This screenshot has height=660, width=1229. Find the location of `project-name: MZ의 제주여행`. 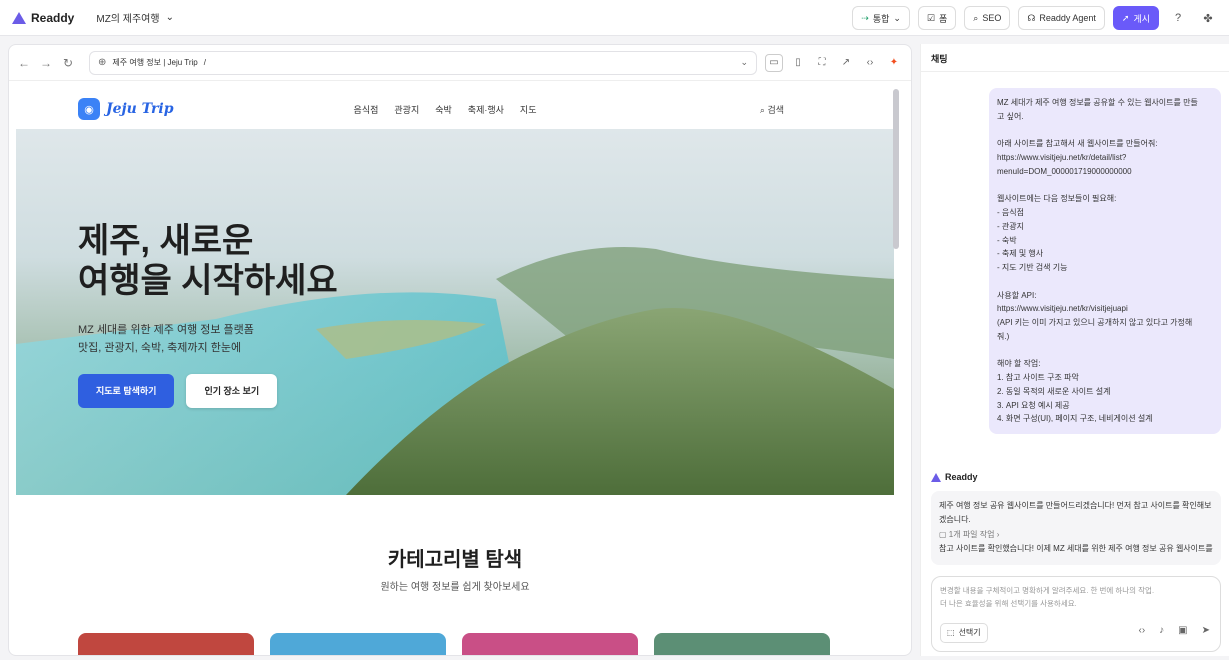

project-name: MZ의 제주여행 is located at coordinates (128, 19).